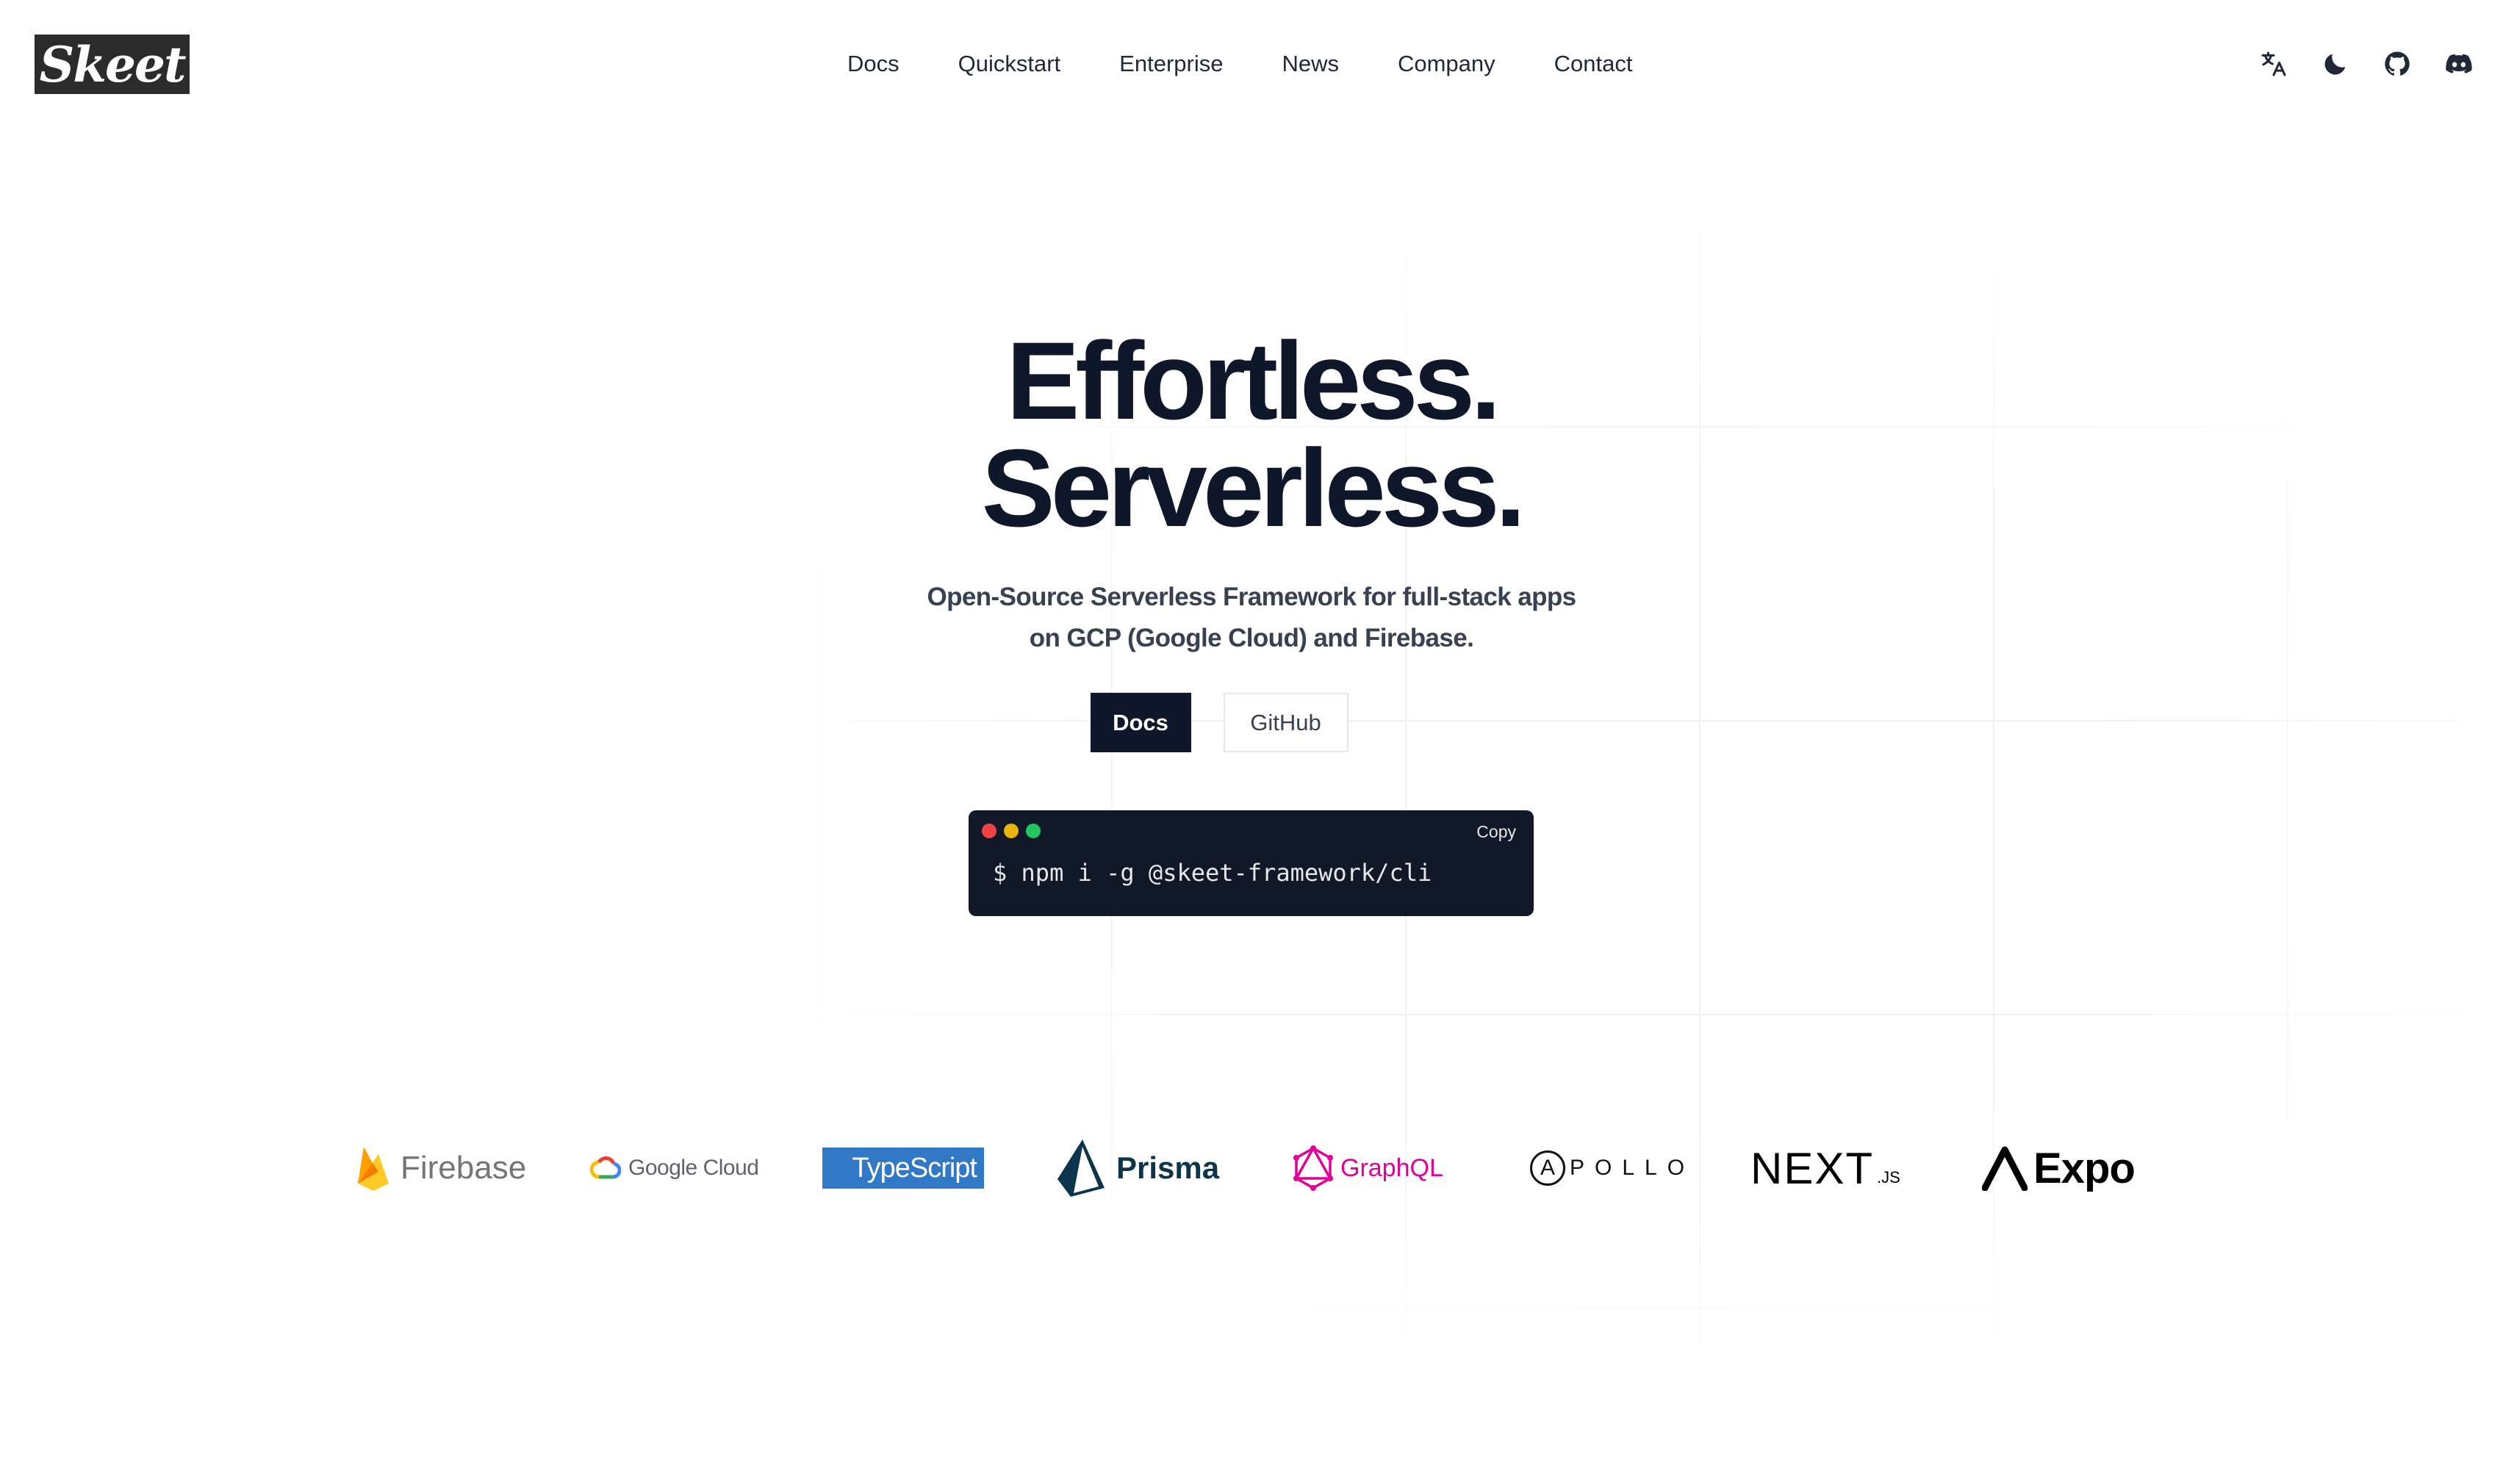  I want to click on google-cloud-label: Google Cloud, so click(693, 1168).